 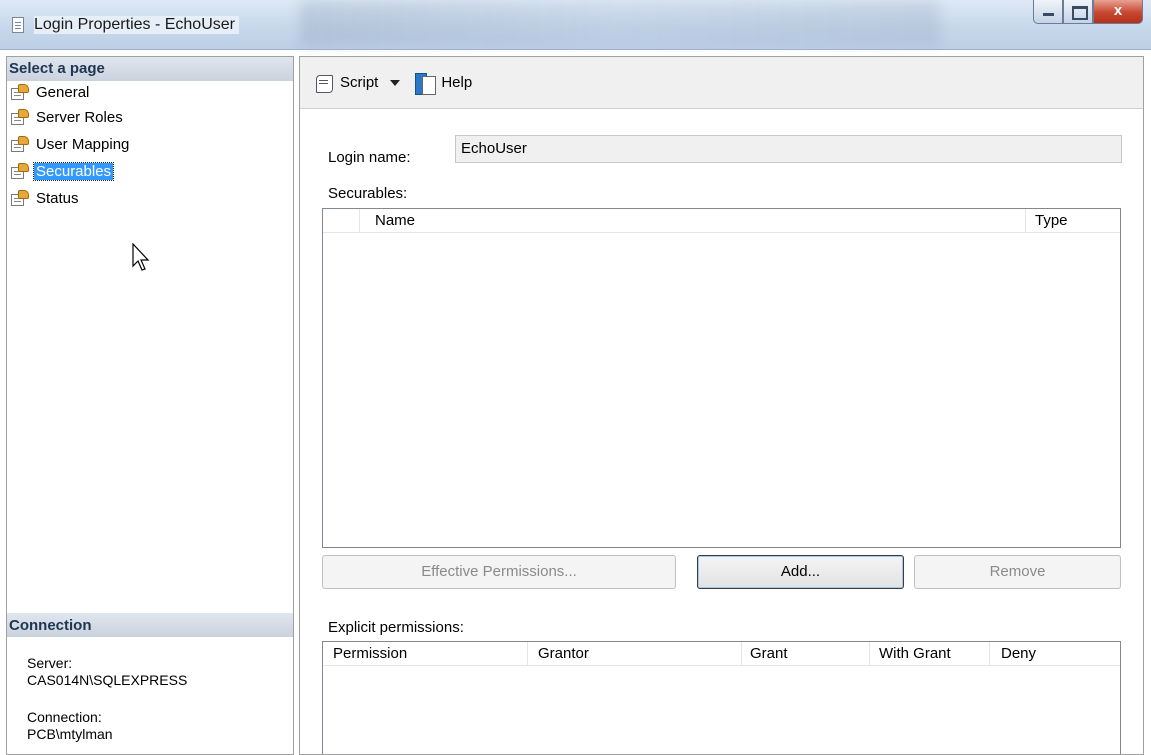 What do you see at coordinates (369, 157) in the screenshot?
I see `login-name-label: Login name:` at bounding box center [369, 157].